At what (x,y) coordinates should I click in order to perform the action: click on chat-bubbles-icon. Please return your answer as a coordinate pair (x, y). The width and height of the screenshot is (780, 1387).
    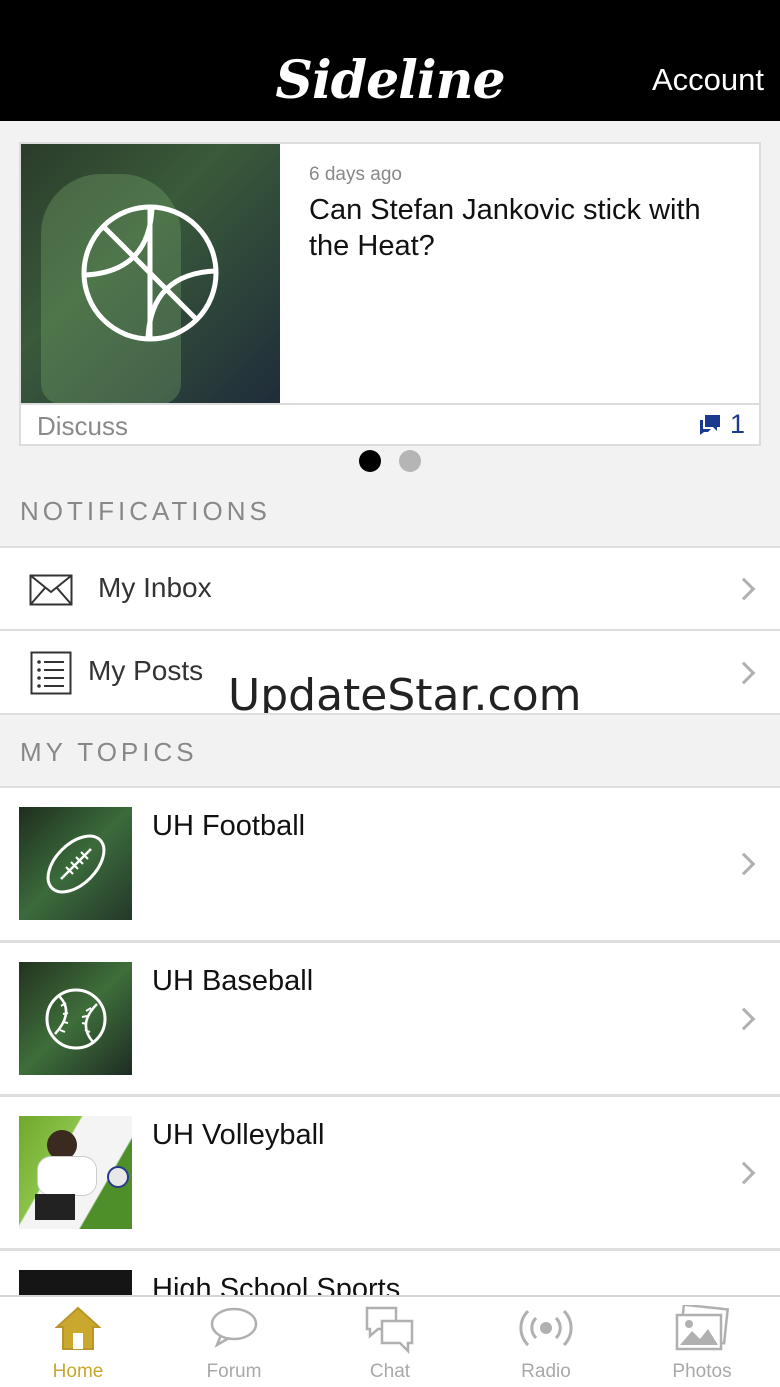
    Looking at the image, I should click on (389, 1330).